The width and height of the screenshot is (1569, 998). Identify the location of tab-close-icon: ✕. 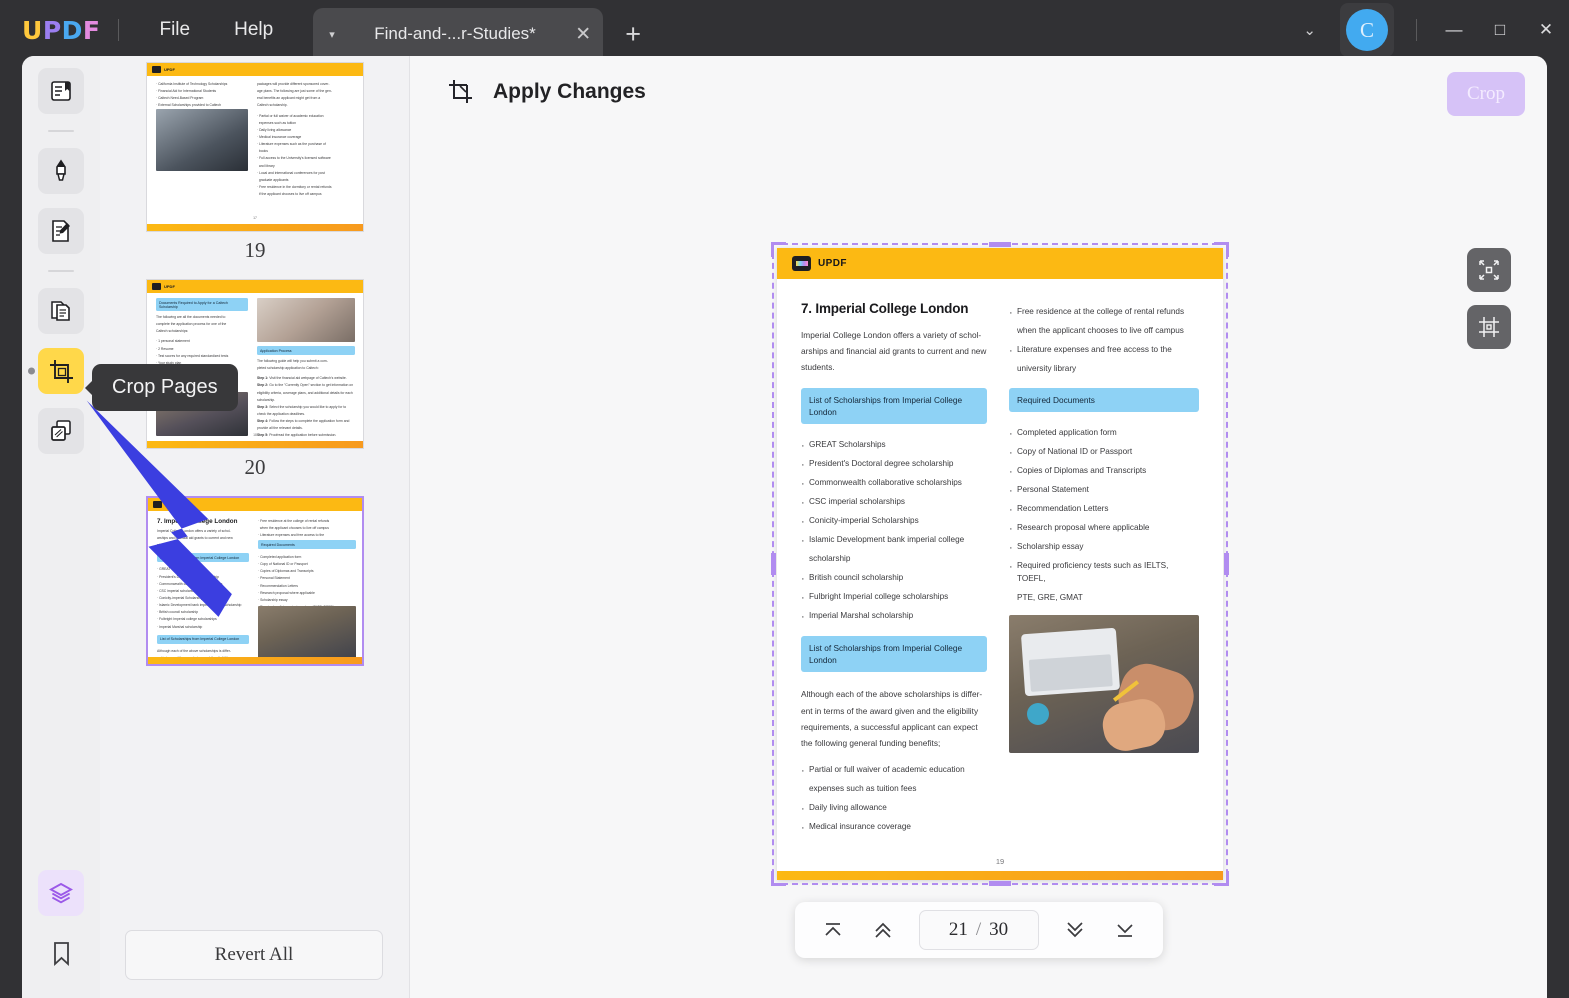
(583, 34).